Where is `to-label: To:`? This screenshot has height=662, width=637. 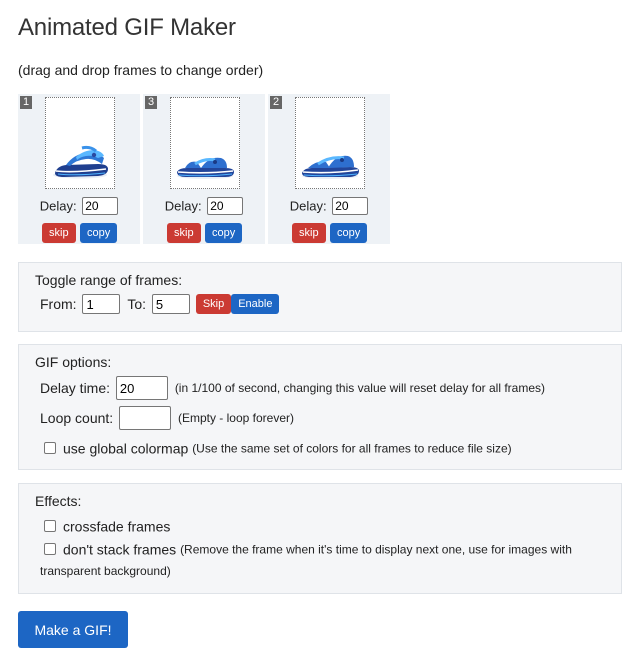 to-label: To: is located at coordinates (137, 304).